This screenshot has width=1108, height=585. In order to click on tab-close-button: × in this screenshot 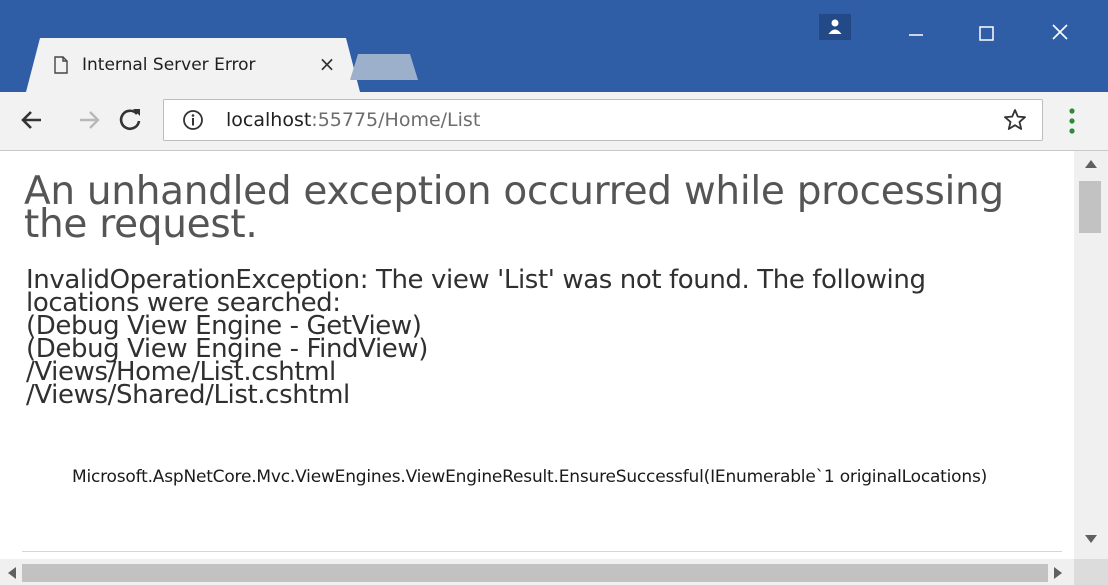, I will do `click(327, 64)`.